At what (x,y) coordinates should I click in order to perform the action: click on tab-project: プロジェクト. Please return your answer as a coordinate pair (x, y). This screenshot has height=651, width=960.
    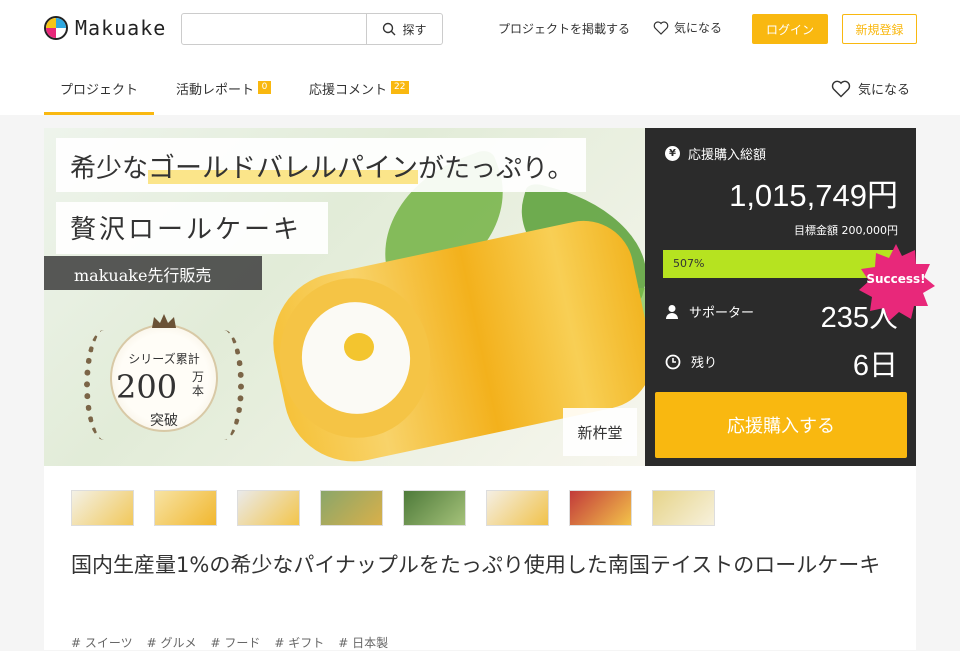
    Looking at the image, I should click on (99, 91).